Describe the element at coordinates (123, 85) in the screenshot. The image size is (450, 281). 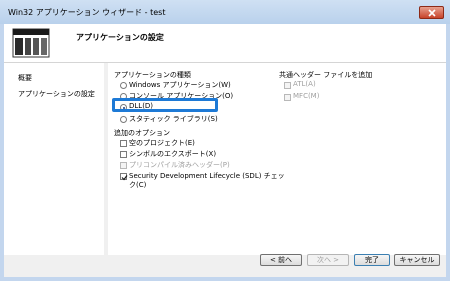
I see `radio-windows-app` at that location.